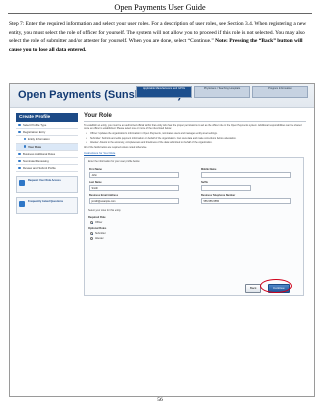  Describe the element at coordinates (253, 289) in the screenshot. I see `back-button: Back` at that location.